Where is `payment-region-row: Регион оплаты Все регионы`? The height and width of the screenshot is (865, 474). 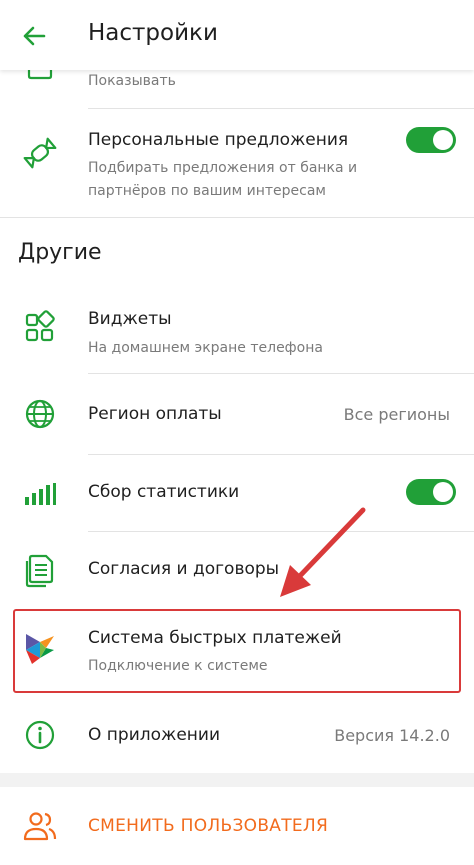
payment-region-row: Регион оплаты Все регионы is located at coordinates (237, 414).